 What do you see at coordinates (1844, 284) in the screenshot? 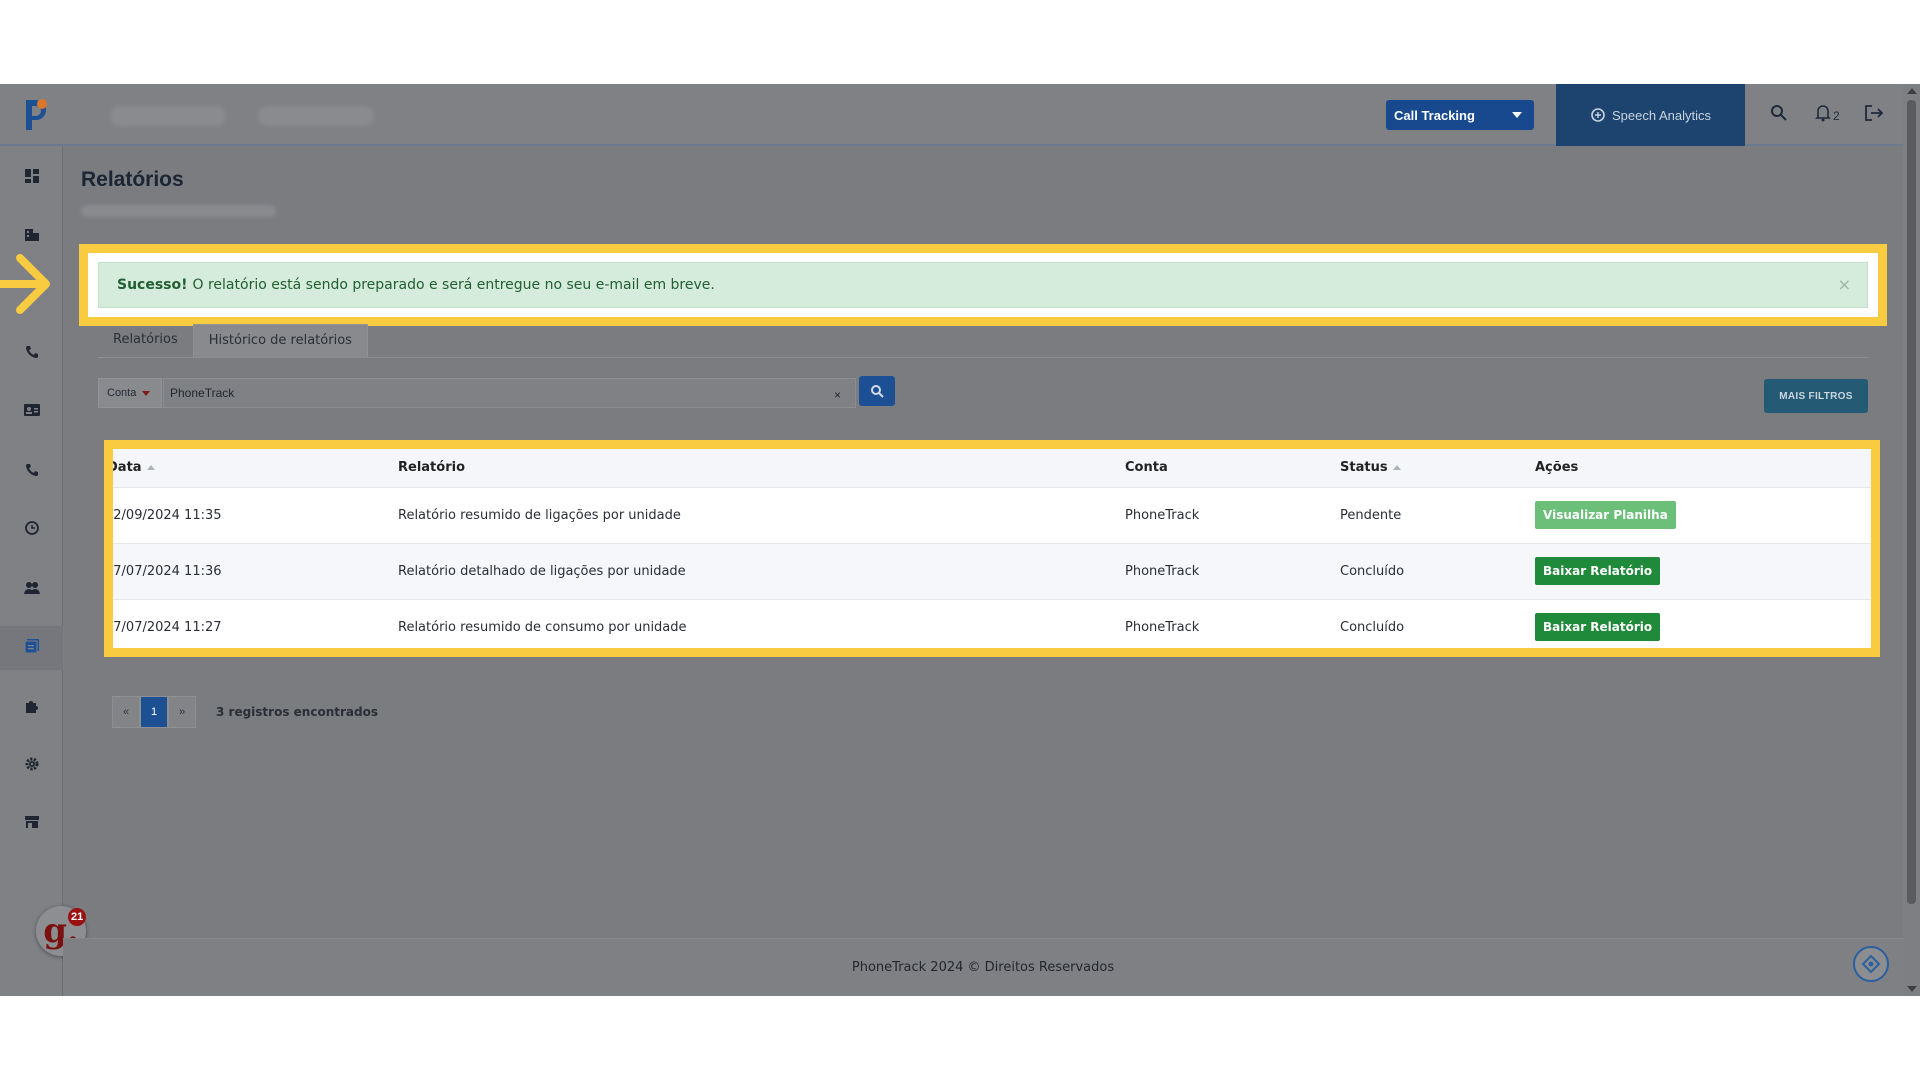
I see `close-icon: ×` at bounding box center [1844, 284].